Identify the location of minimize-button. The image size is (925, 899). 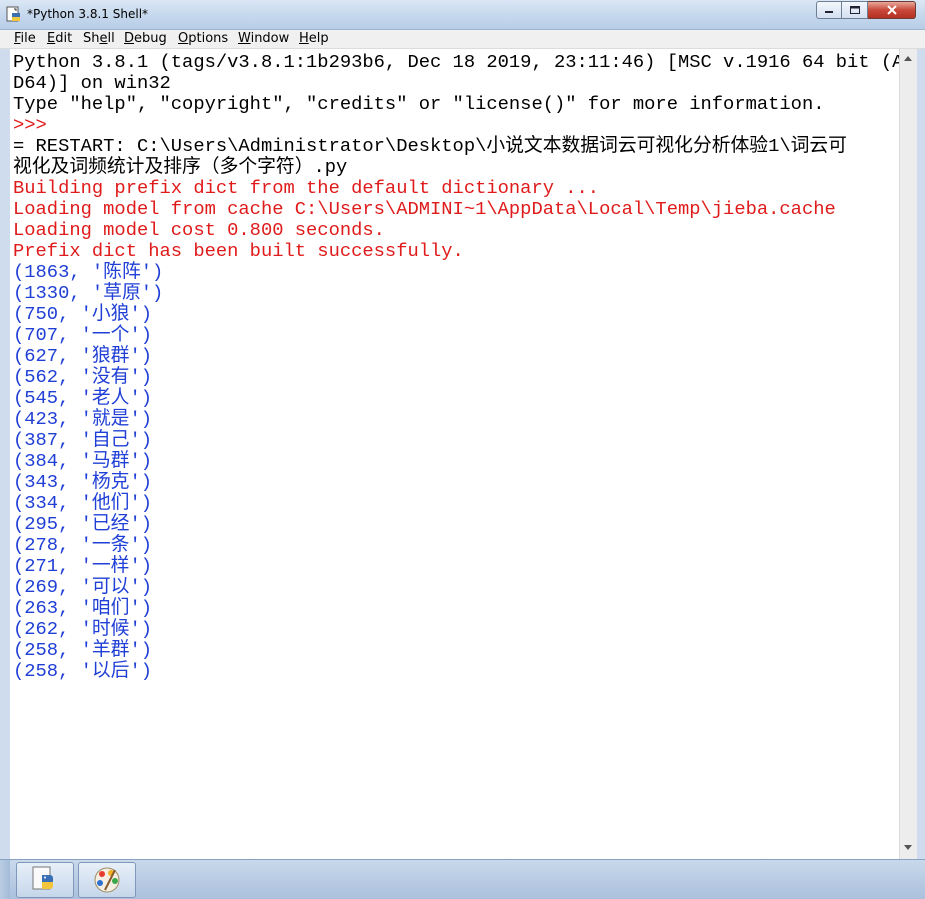
(829, 10).